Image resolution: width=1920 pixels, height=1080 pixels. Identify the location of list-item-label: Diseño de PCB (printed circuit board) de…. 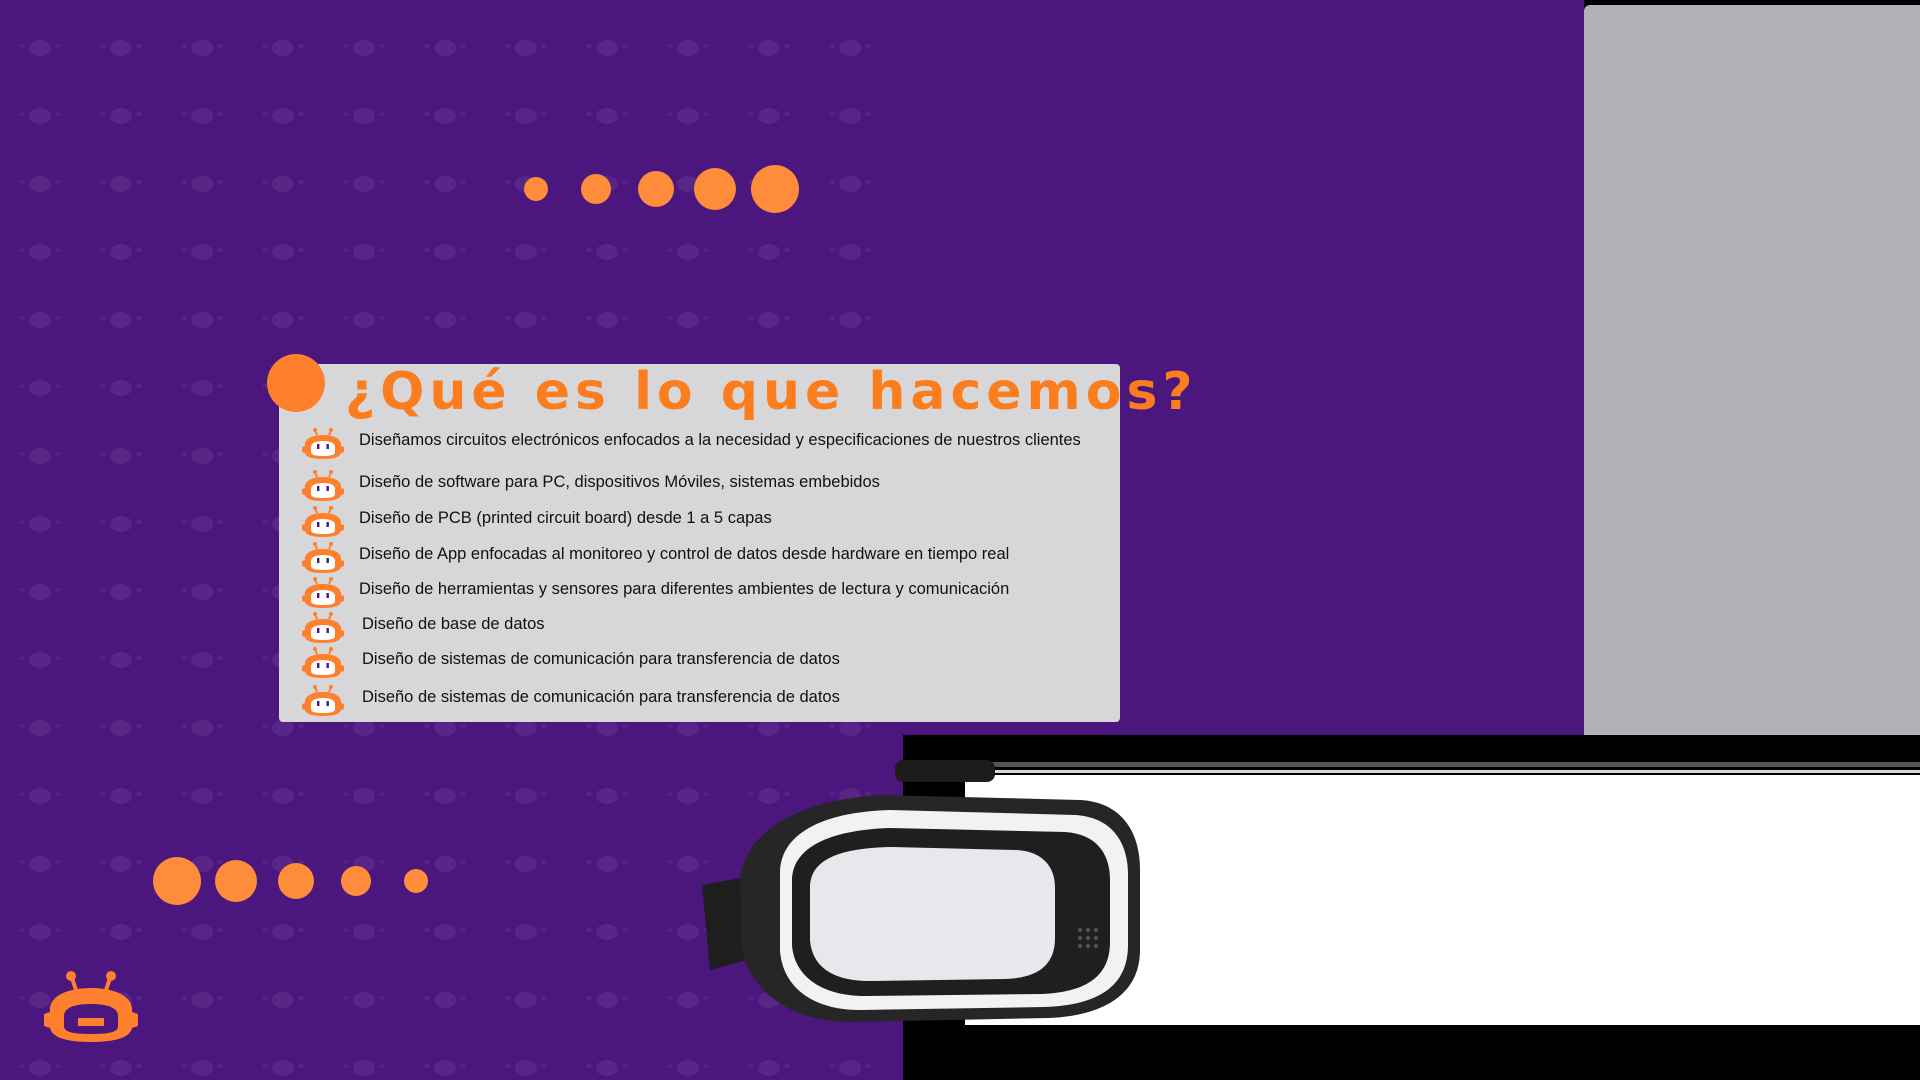
(565, 518).